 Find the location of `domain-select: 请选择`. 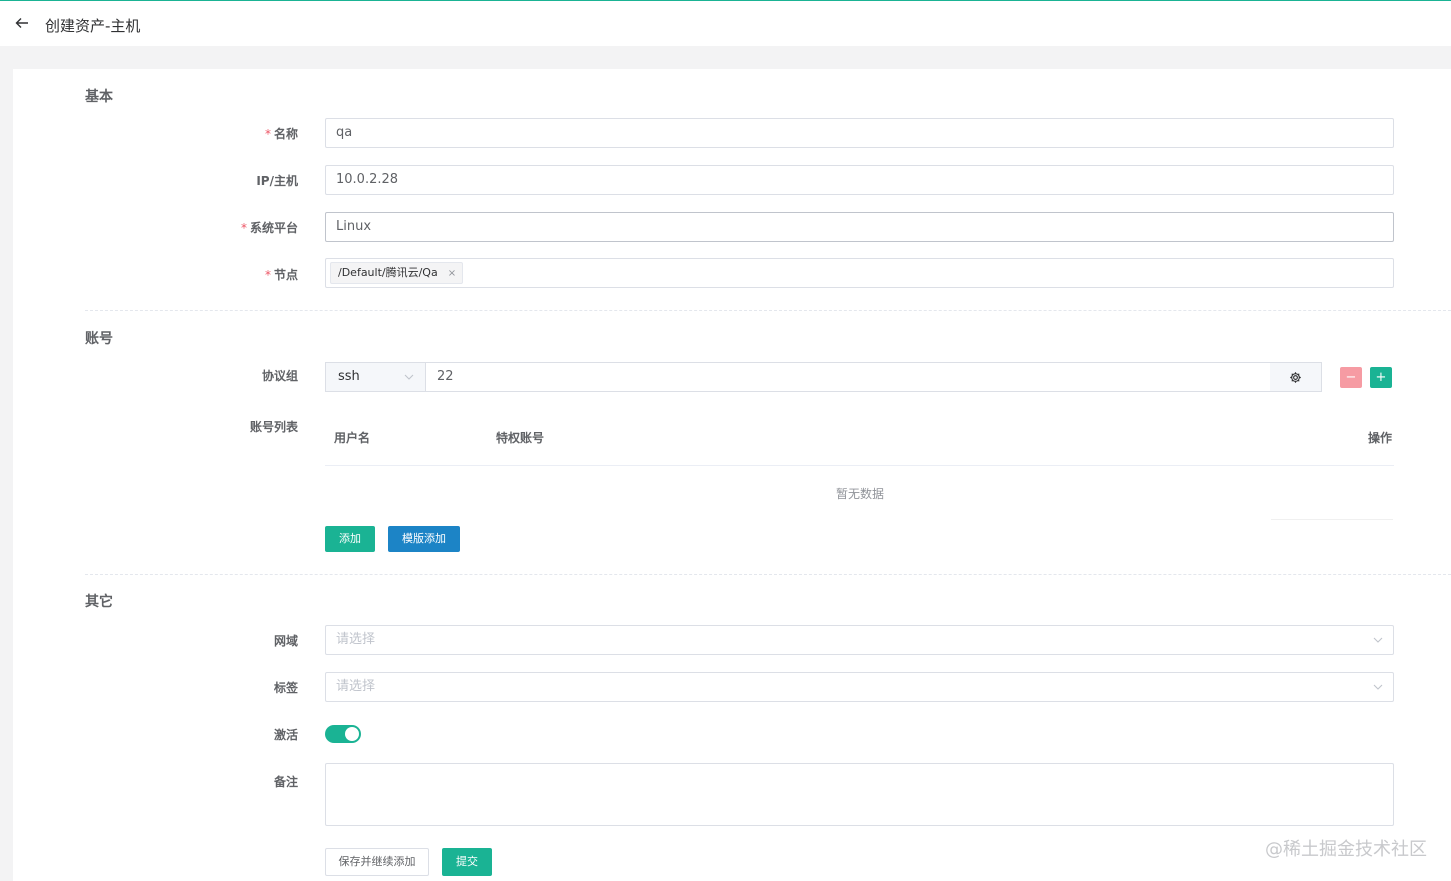

domain-select: 请选择 is located at coordinates (859, 640).